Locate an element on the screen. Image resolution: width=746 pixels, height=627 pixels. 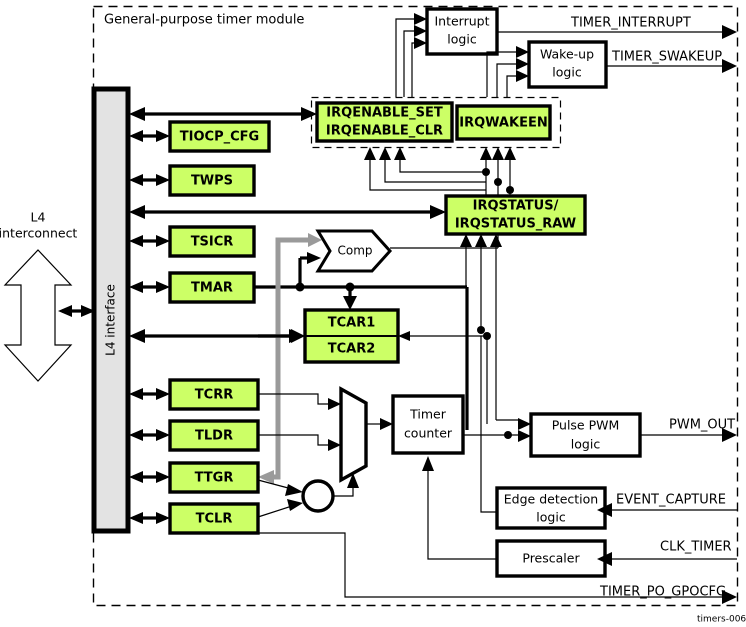
tclr-label: TCLR is located at coordinates (214, 519).